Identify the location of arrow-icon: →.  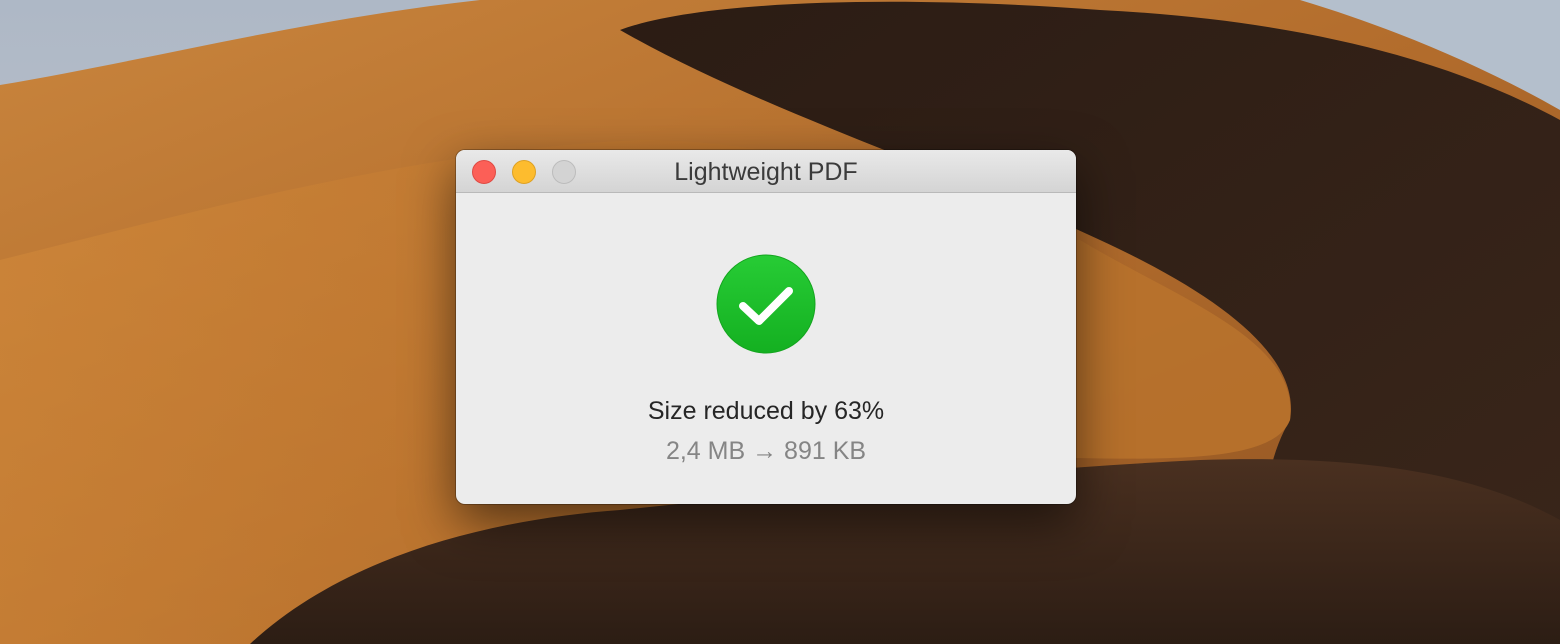
(765, 451).